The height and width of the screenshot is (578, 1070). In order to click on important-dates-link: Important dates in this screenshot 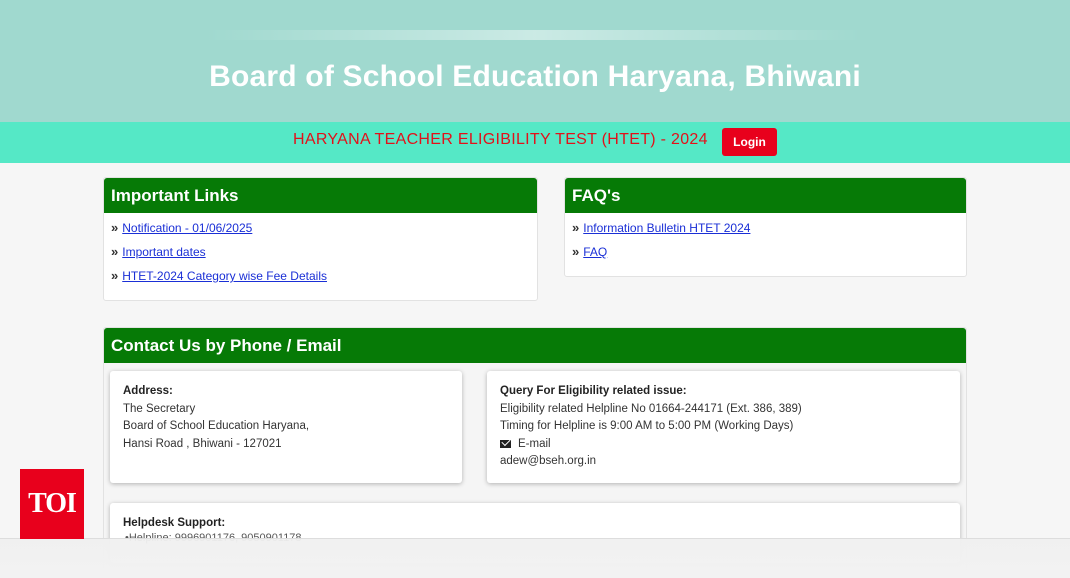, I will do `click(163, 252)`.